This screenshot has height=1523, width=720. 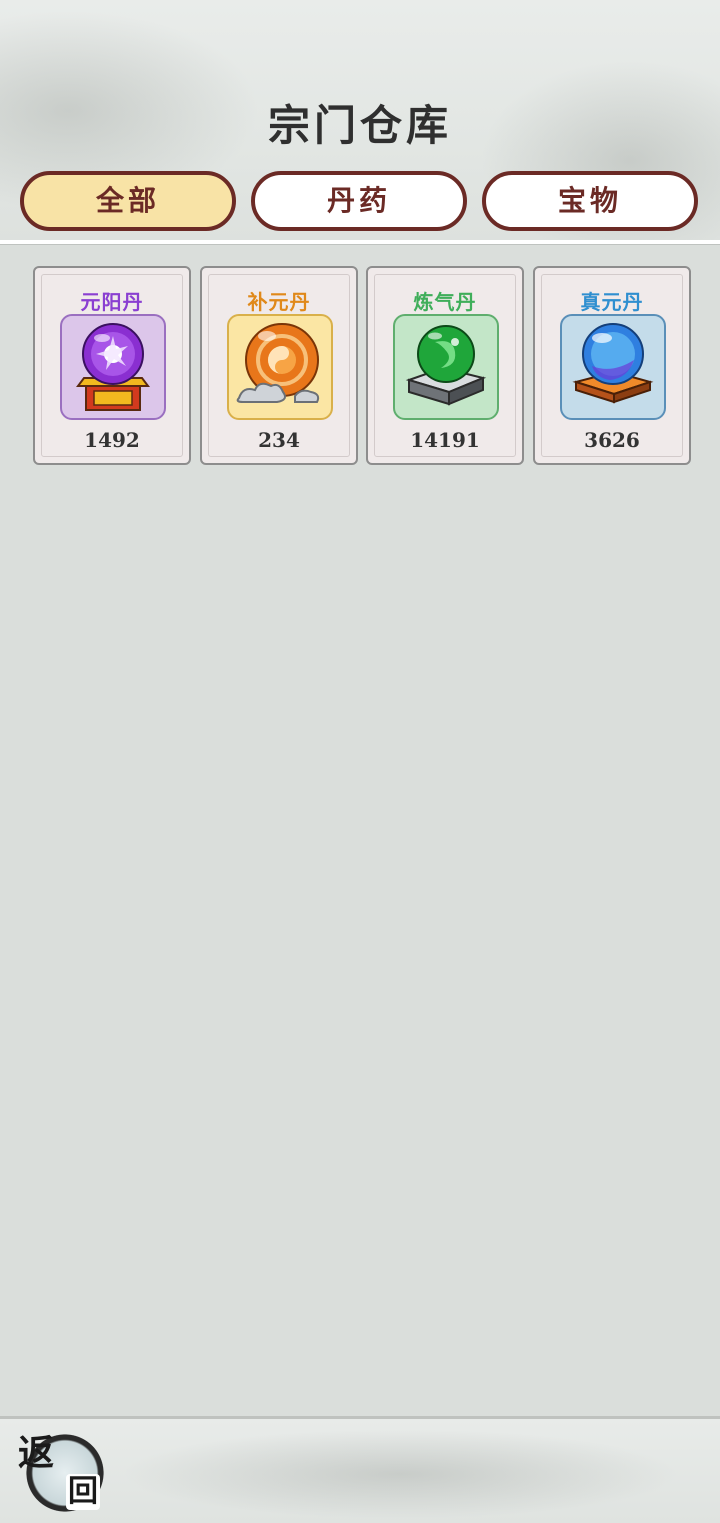 What do you see at coordinates (360, 242) in the screenshot?
I see `header-divider` at bounding box center [360, 242].